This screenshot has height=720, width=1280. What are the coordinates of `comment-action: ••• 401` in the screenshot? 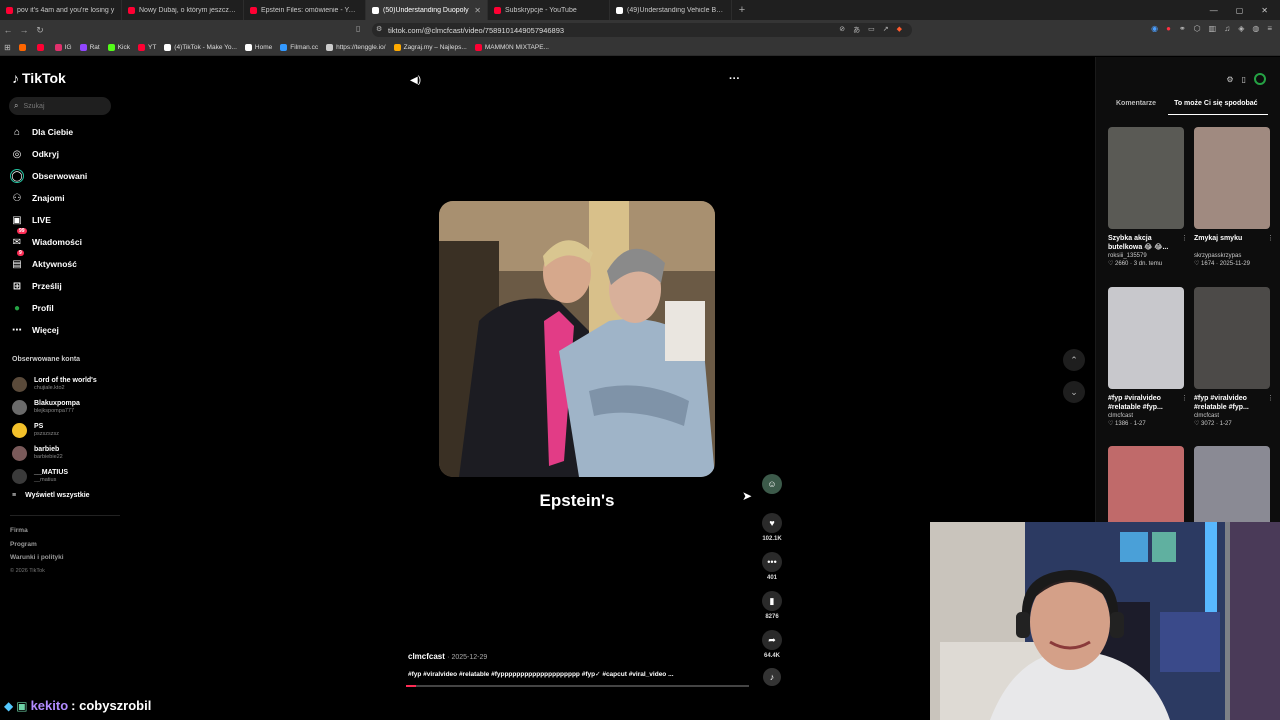 It's located at (772, 571).